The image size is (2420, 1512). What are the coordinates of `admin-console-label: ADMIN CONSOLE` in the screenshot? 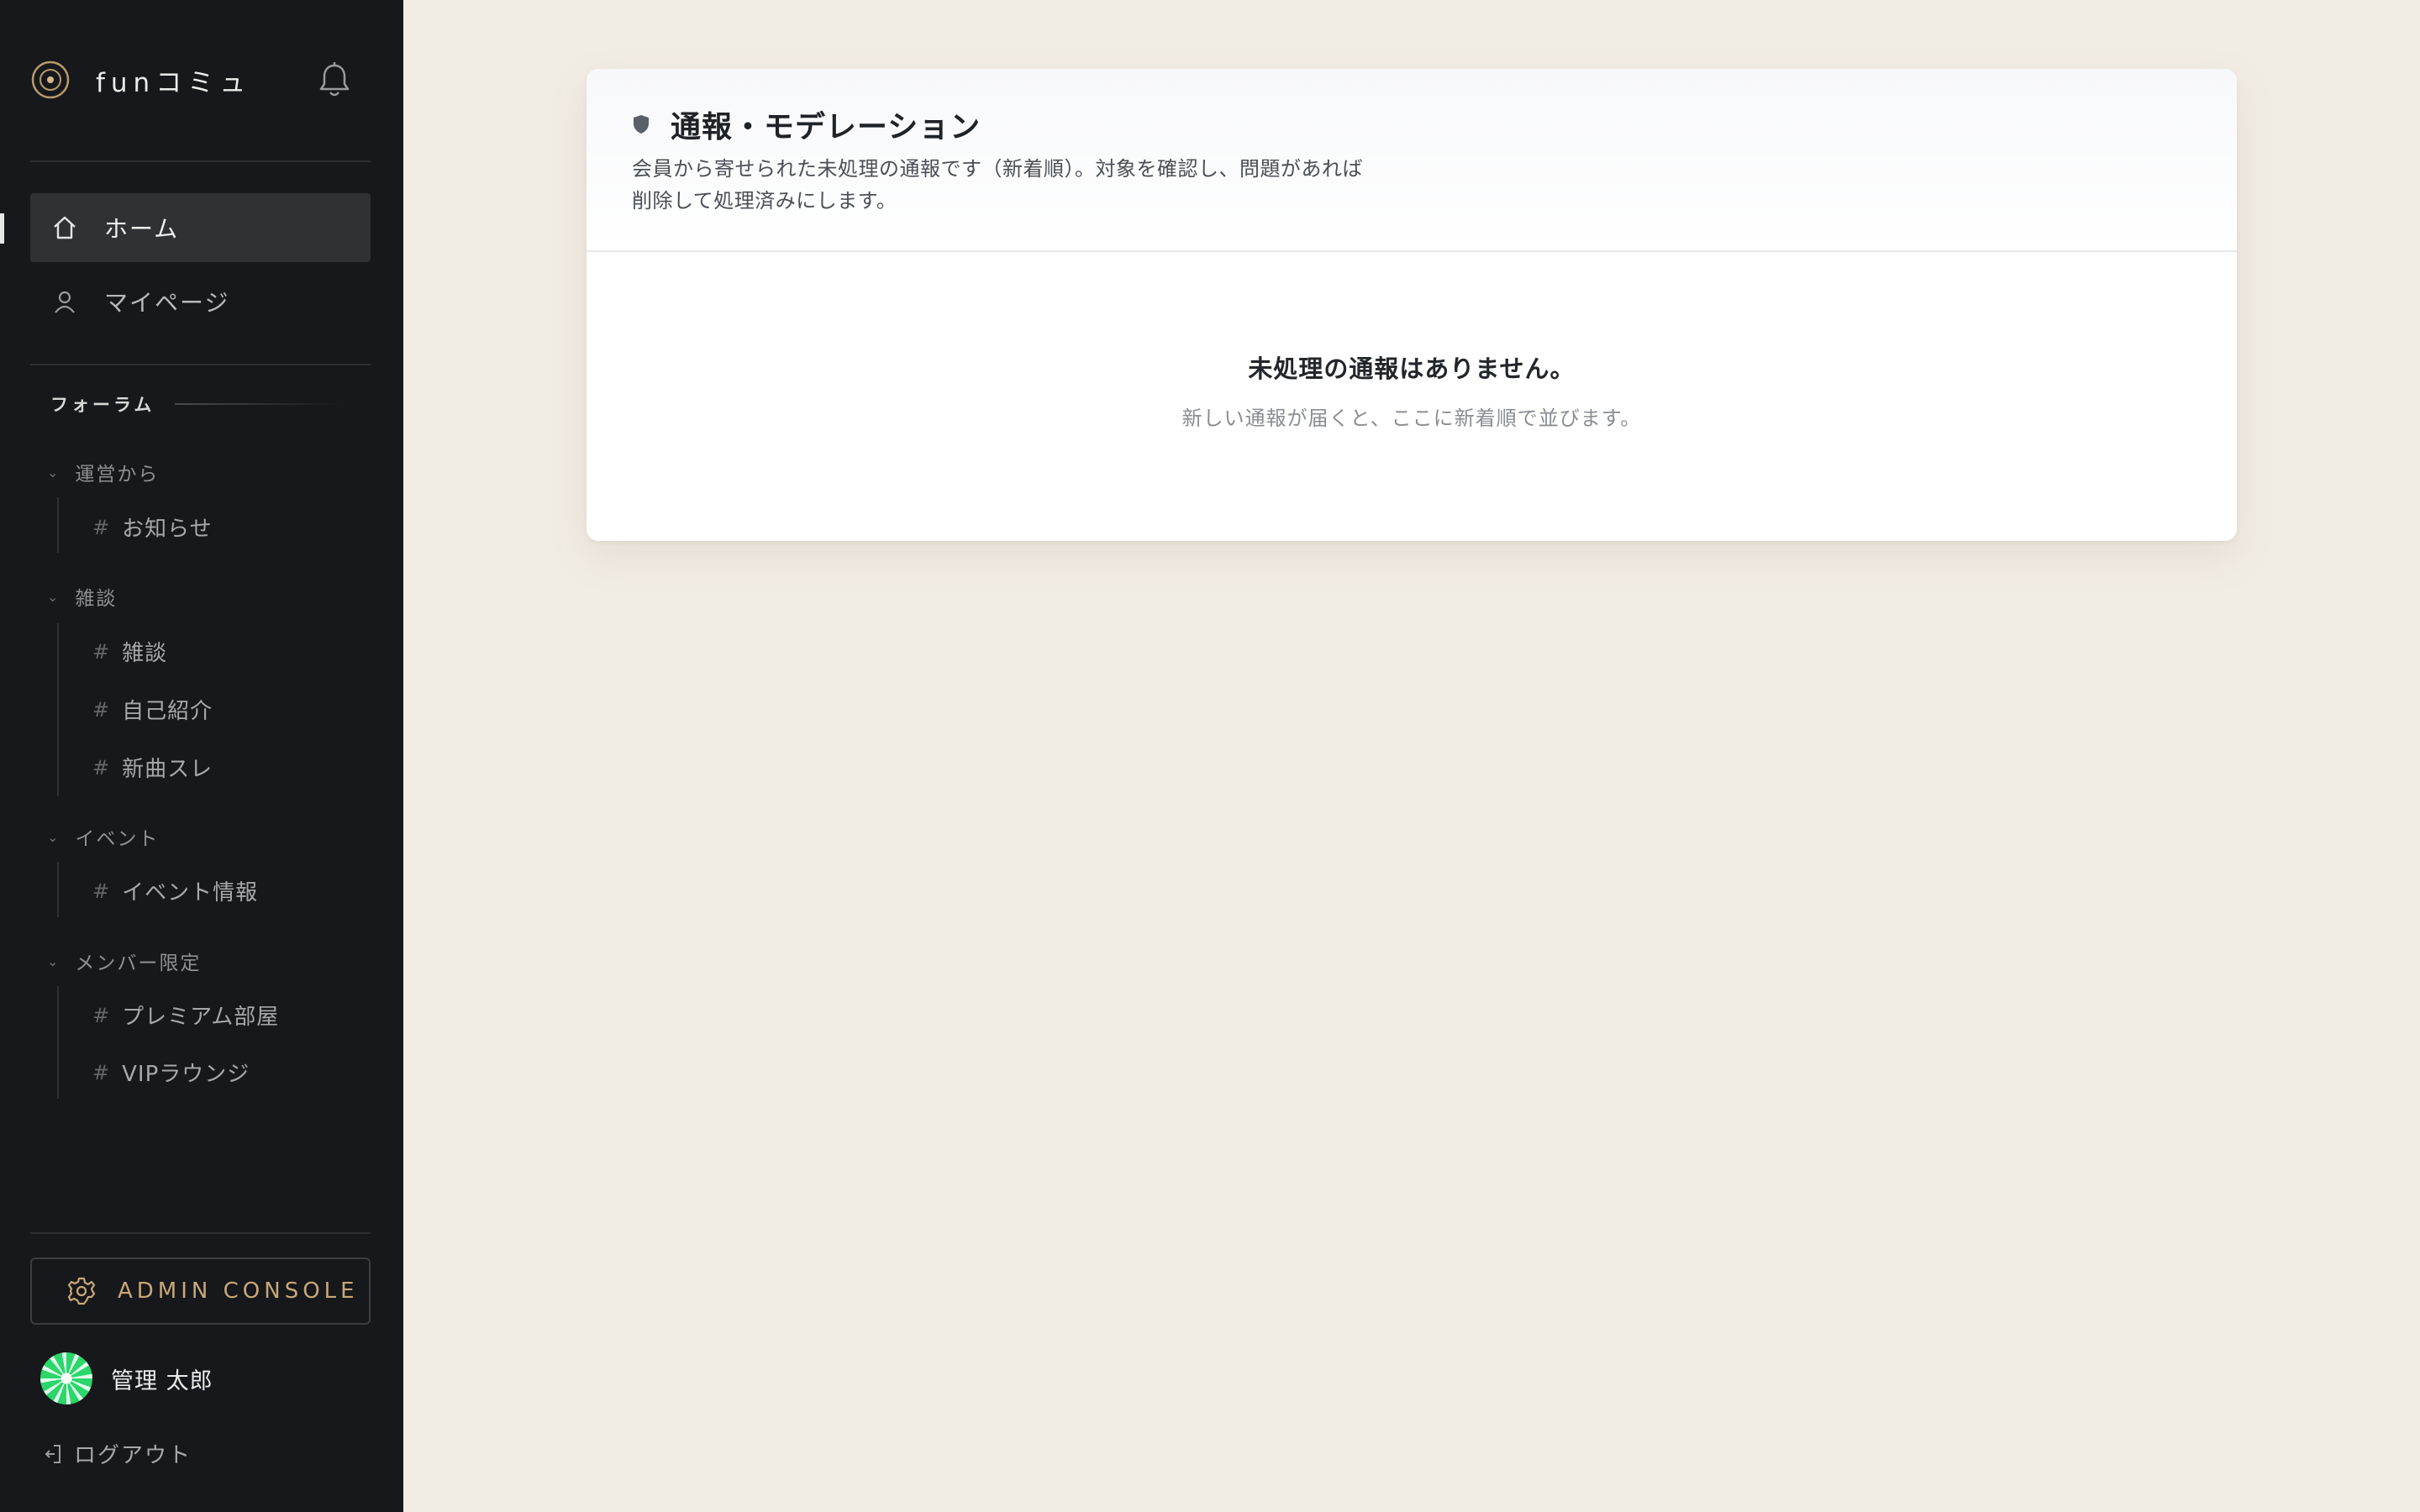 It's located at (239, 1291).